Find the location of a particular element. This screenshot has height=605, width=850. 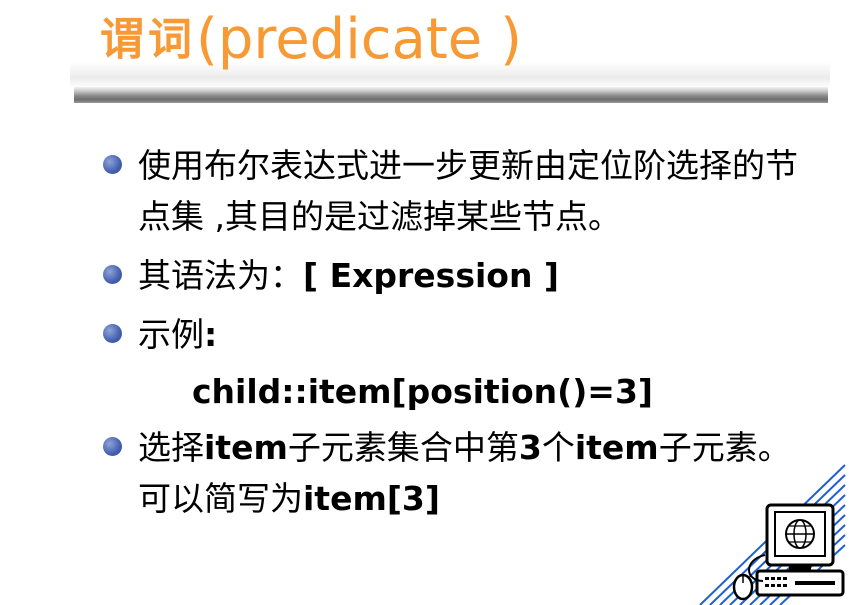

page-title: 谓词(predicate ) is located at coordinates (311, 40).